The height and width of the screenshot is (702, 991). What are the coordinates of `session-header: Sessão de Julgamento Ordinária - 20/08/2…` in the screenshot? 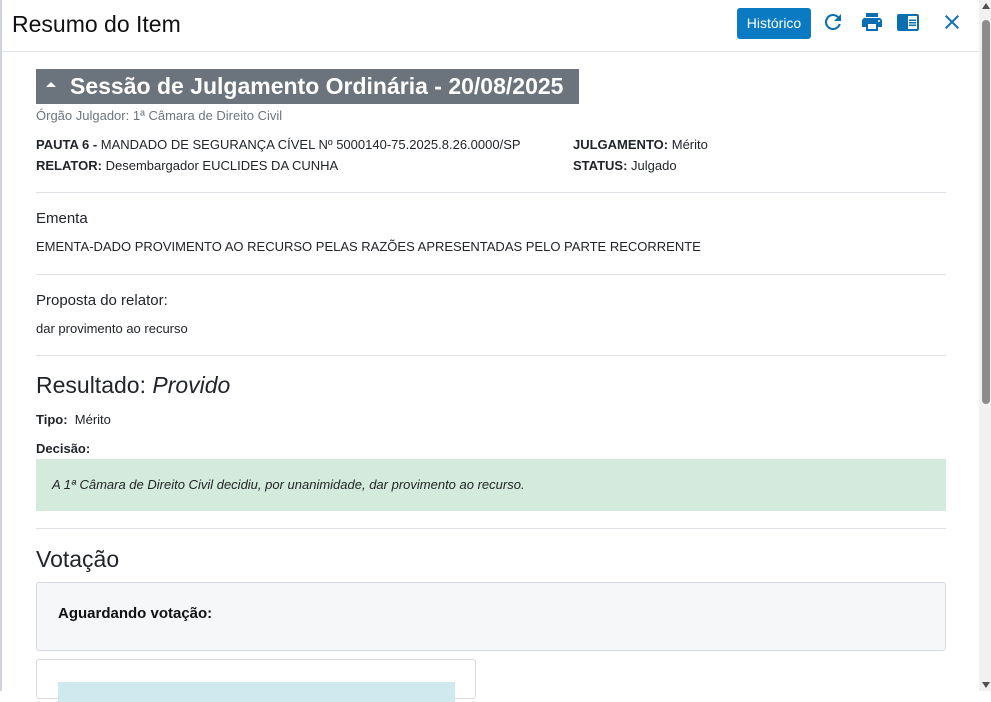 It's located at (307, 86).